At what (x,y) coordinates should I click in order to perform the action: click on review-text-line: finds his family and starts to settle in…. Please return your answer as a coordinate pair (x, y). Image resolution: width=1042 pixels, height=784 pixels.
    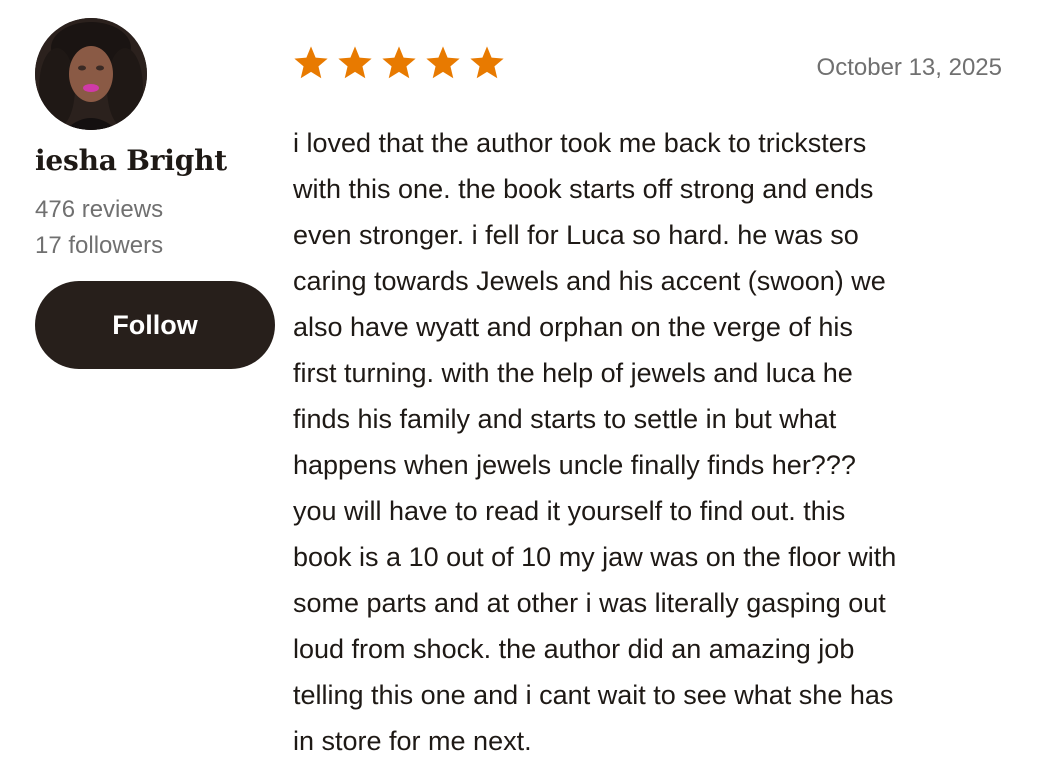
    Looking at the image, I should click on (565, 419).